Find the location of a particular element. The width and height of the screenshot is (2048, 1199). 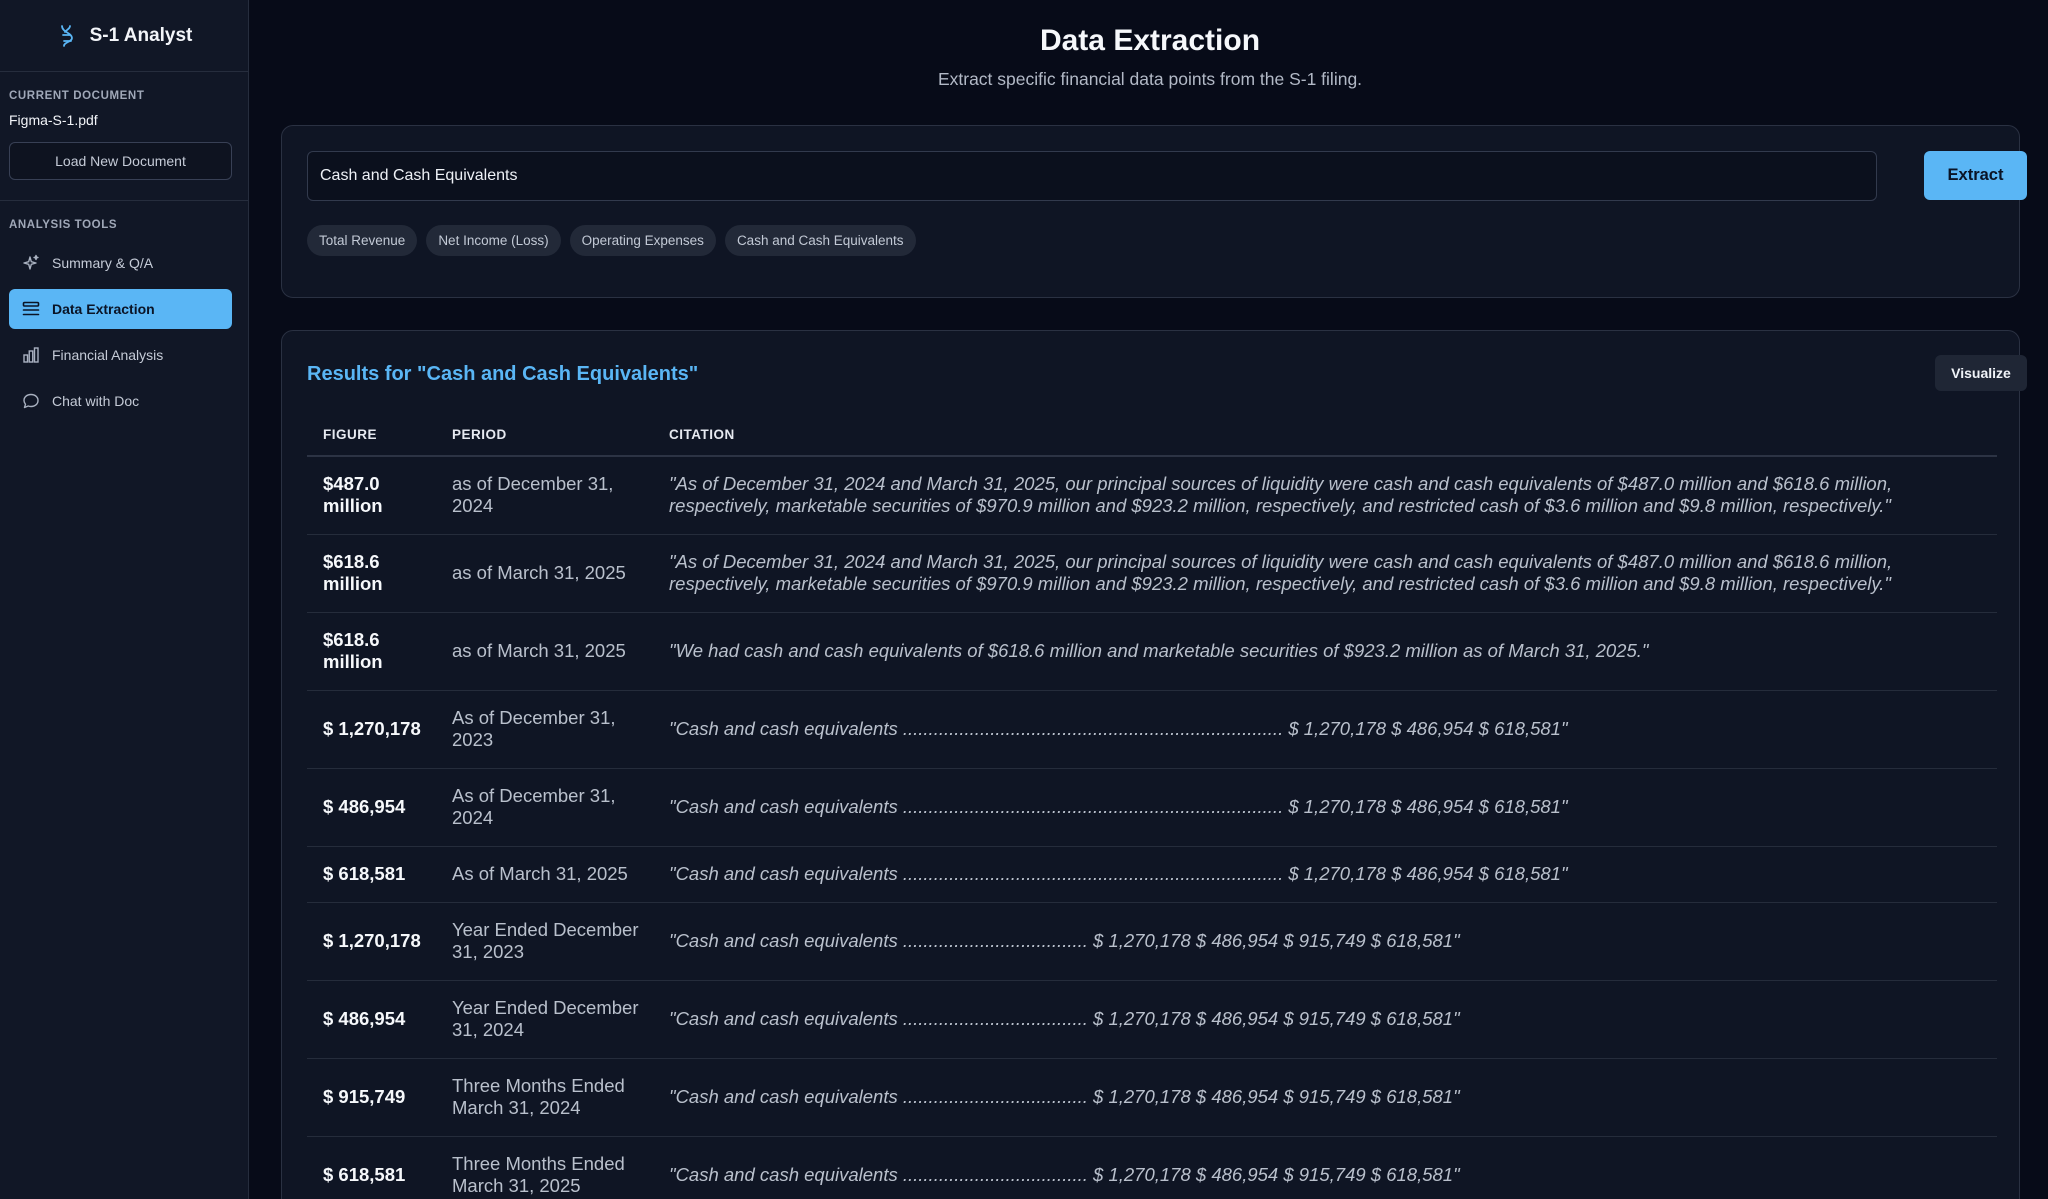

column-header-period: PERIOD is located at coordinates (544, 435).